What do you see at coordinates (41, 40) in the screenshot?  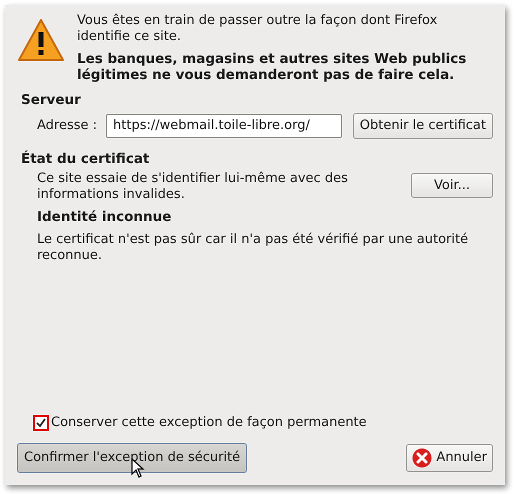 I see `warning-icon` at bounding box center [41, 40].